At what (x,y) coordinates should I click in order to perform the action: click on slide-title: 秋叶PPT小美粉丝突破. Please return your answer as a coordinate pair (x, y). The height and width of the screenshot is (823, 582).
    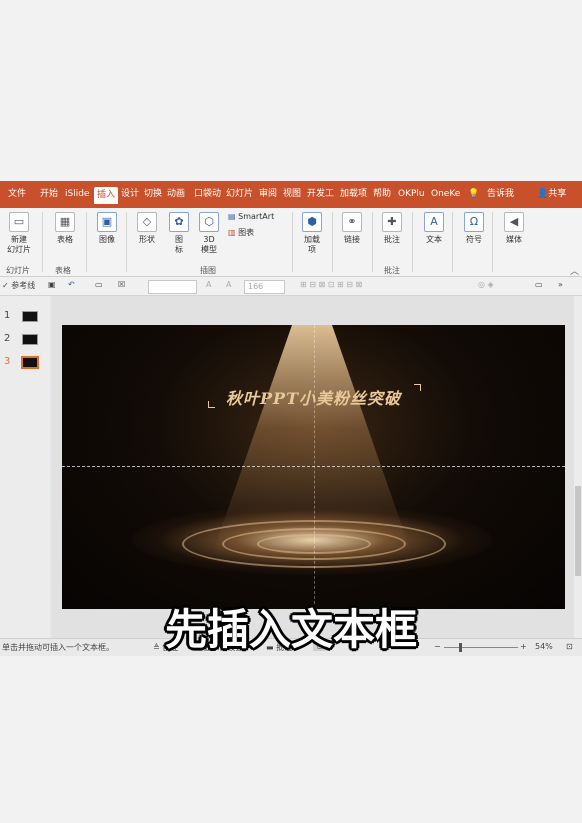
    Looking at the image, I should click on (313, 397).